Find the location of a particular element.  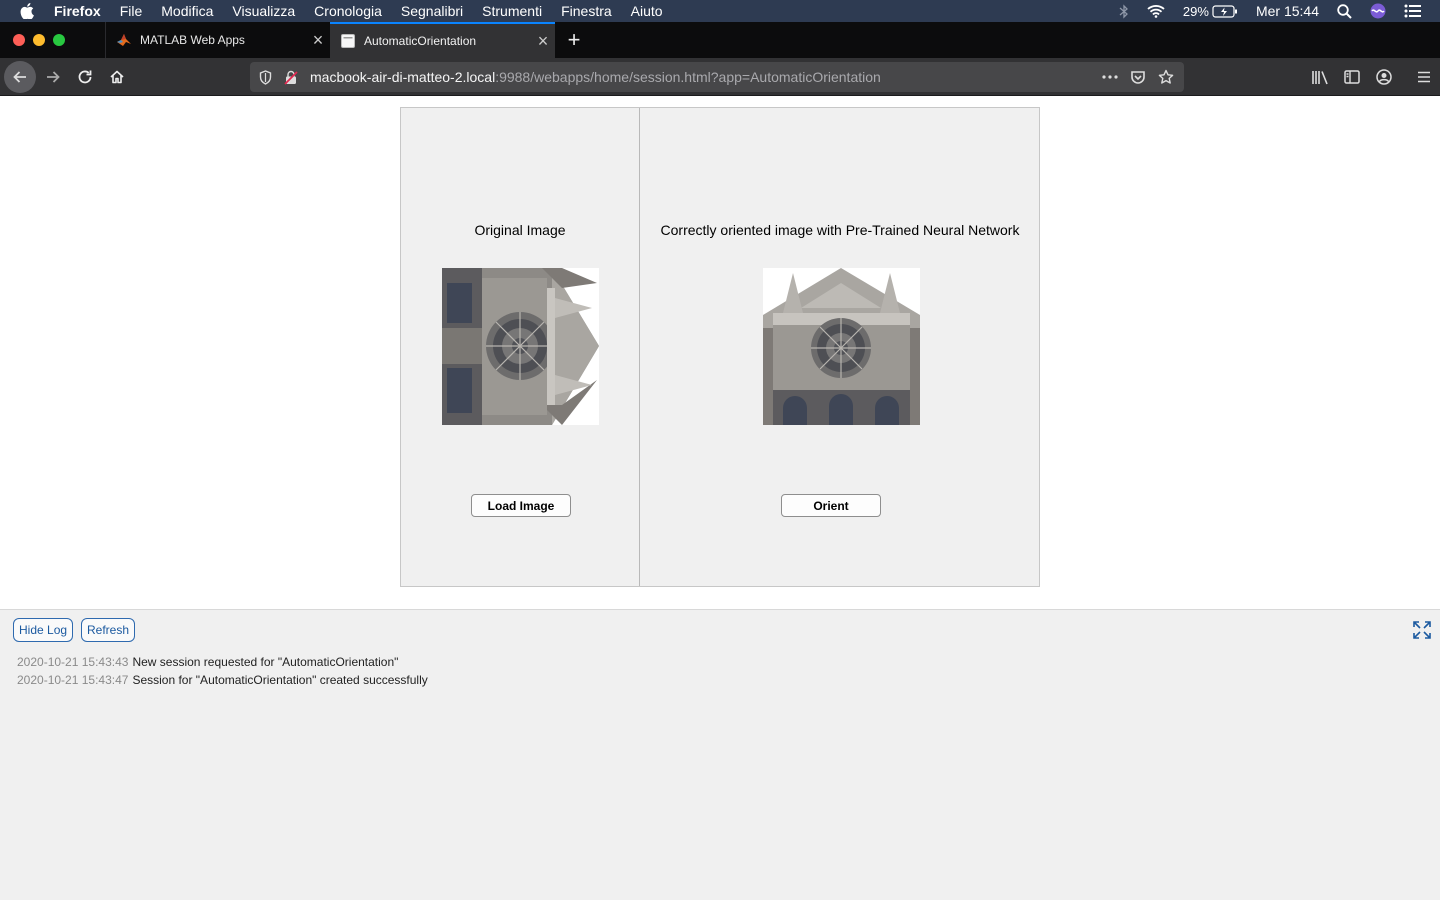

page-icon is located at coordinates (348, 41).